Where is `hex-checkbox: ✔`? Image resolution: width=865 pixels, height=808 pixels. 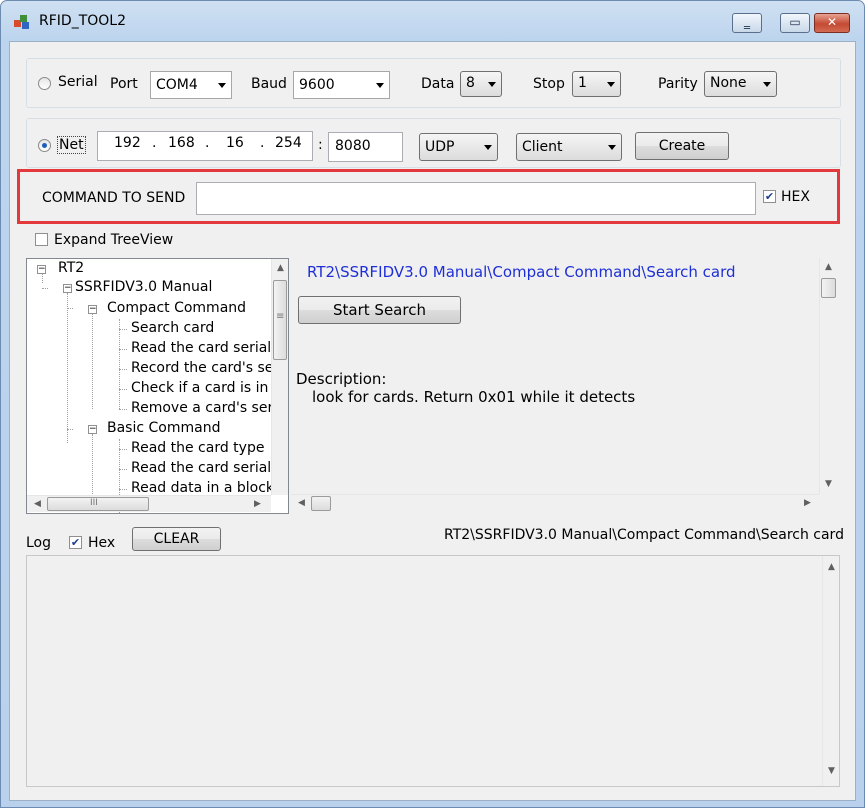 hex-checkbox: ✔ is located at coordinates (769, 196).